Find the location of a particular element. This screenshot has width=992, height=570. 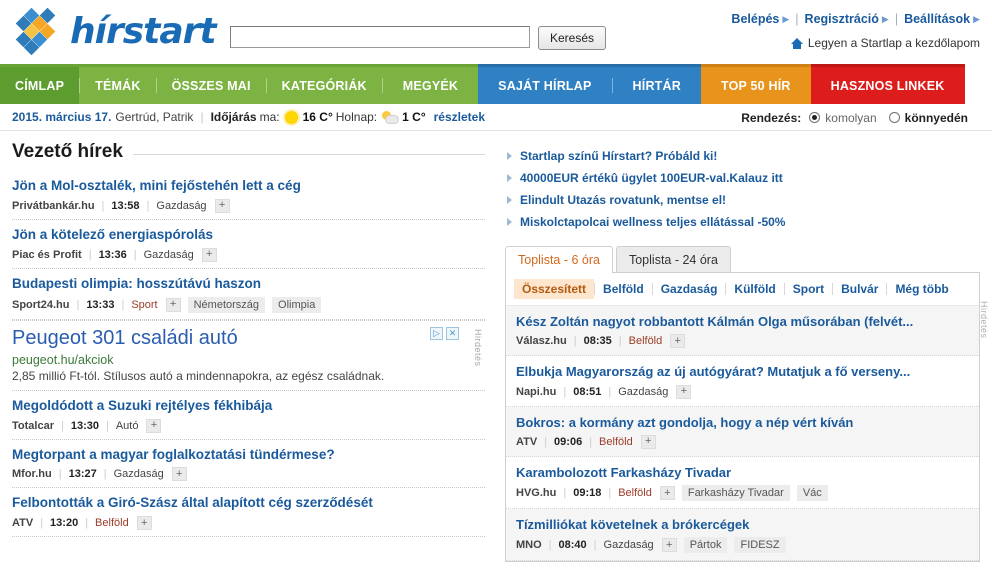

tab-toplista-6-ora: Toplista - 6 óra is located at coordinates (559, 259).